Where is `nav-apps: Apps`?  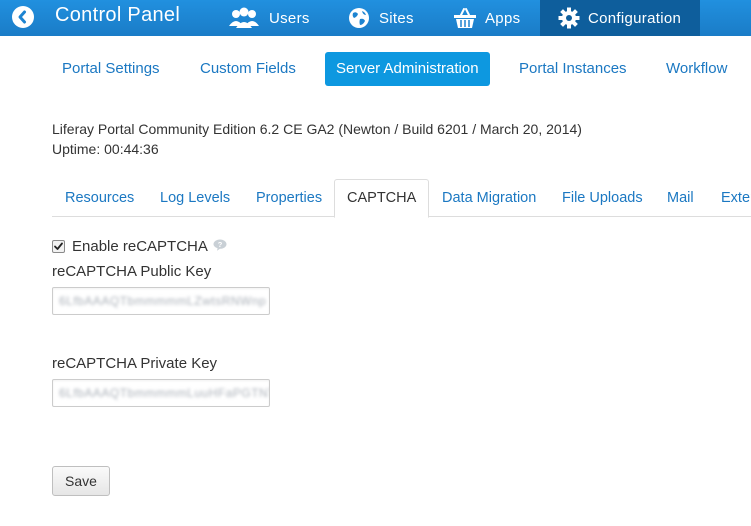
nav-apps: Apps is located at coordinates (486, 18).